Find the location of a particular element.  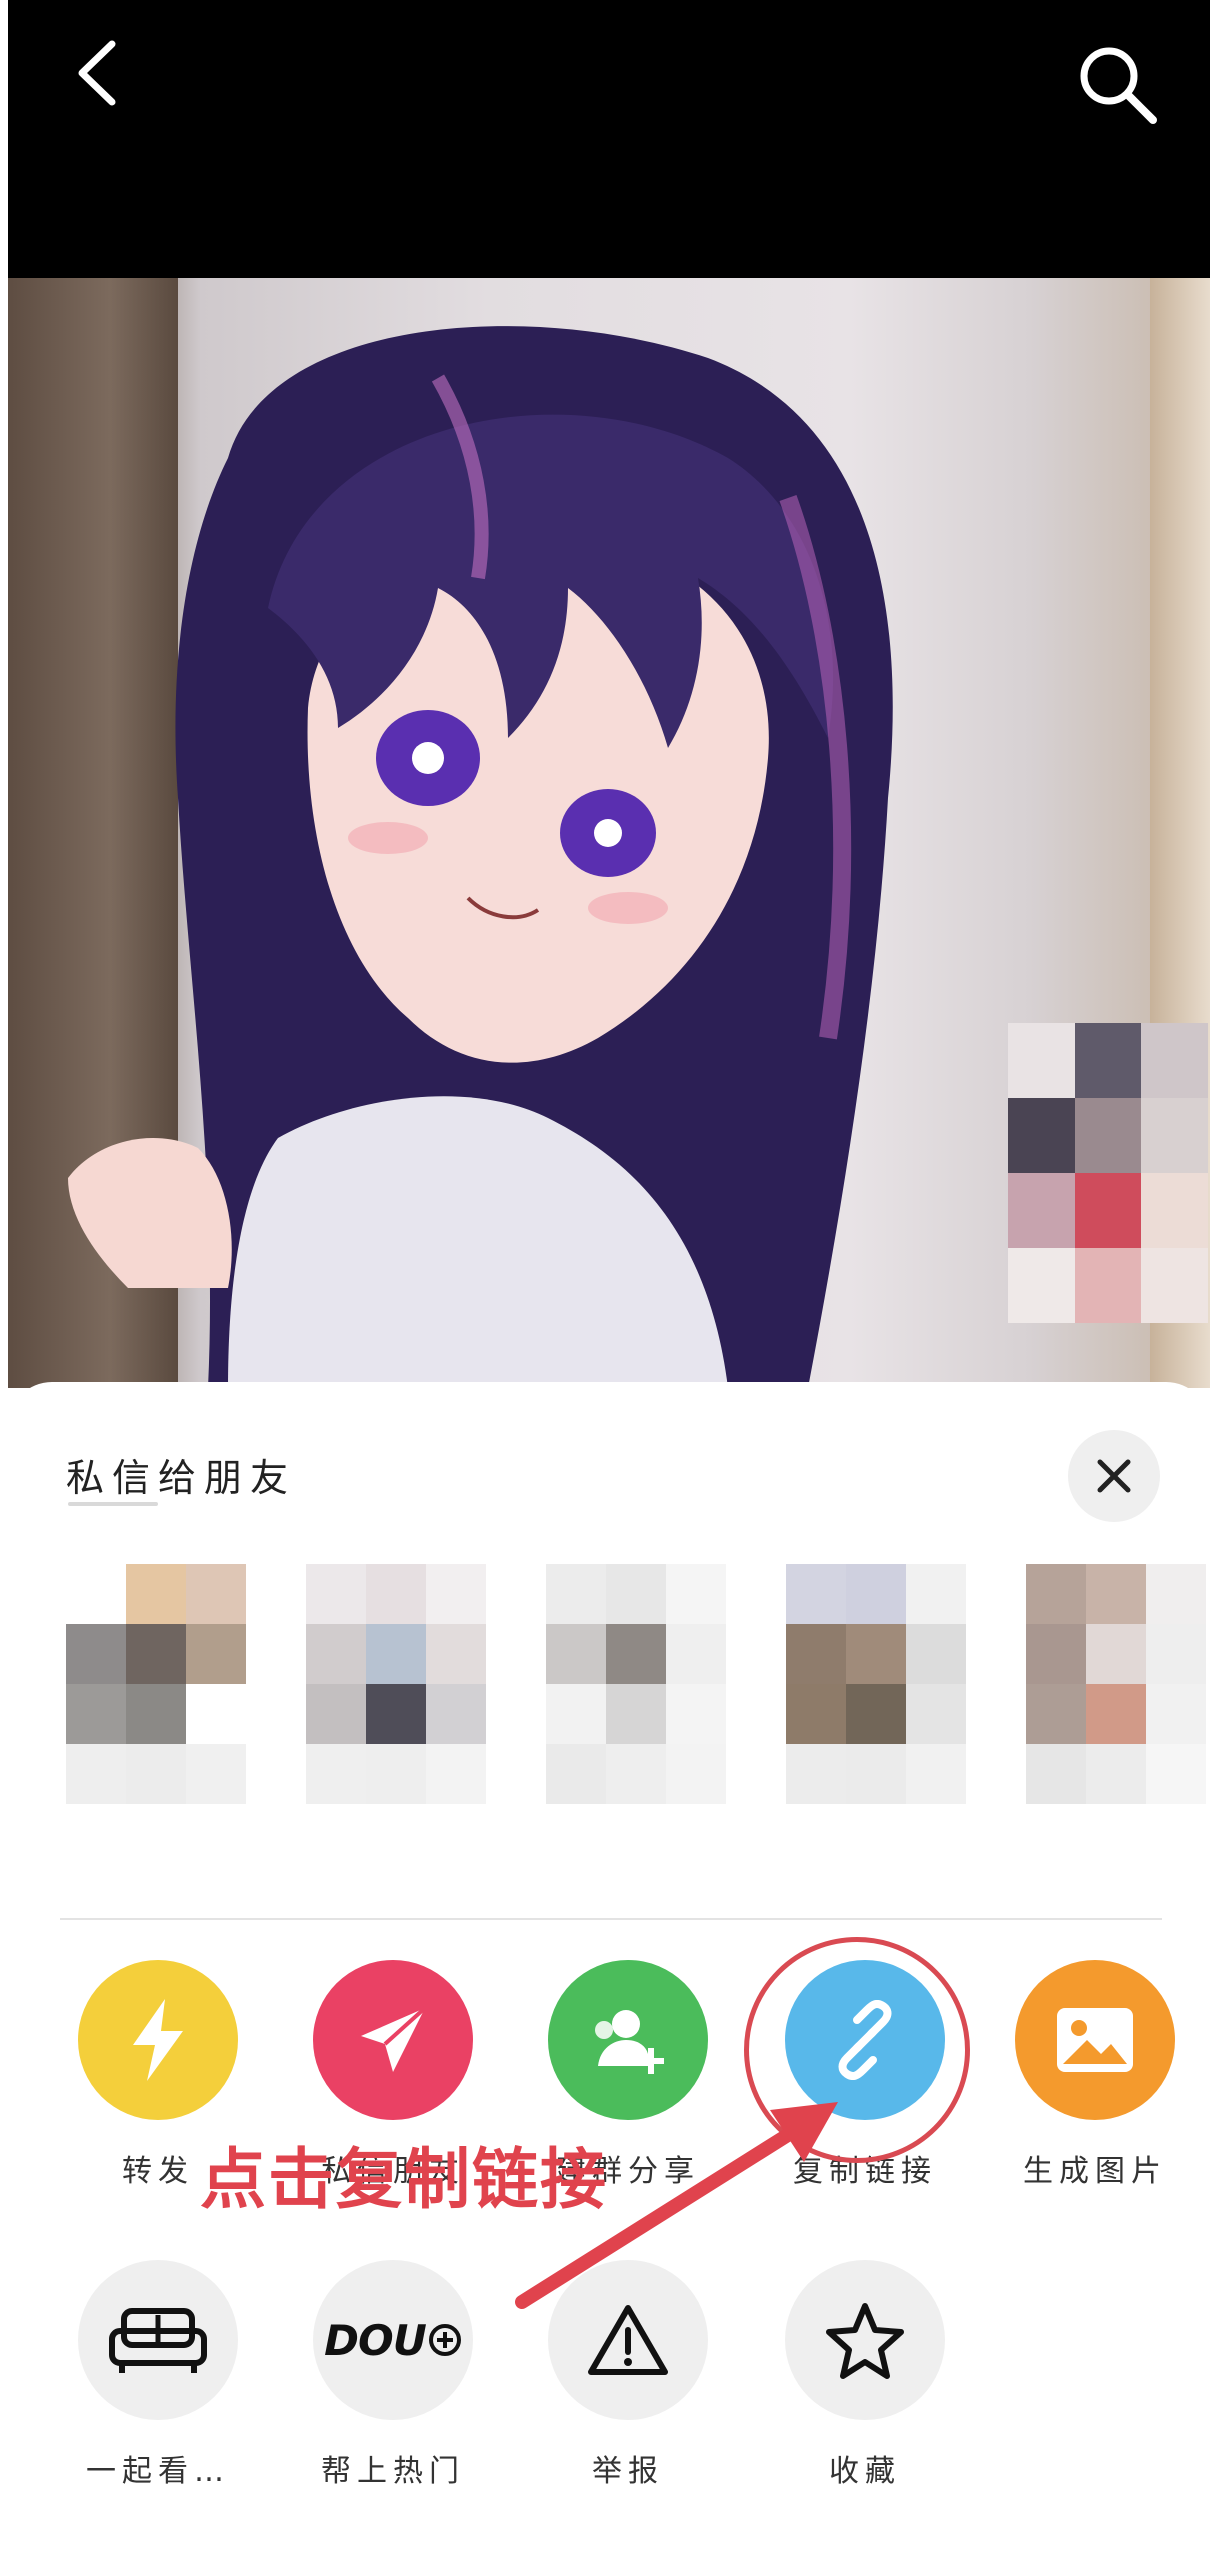

generate-image-button is located at coordinates (1095, 2040).